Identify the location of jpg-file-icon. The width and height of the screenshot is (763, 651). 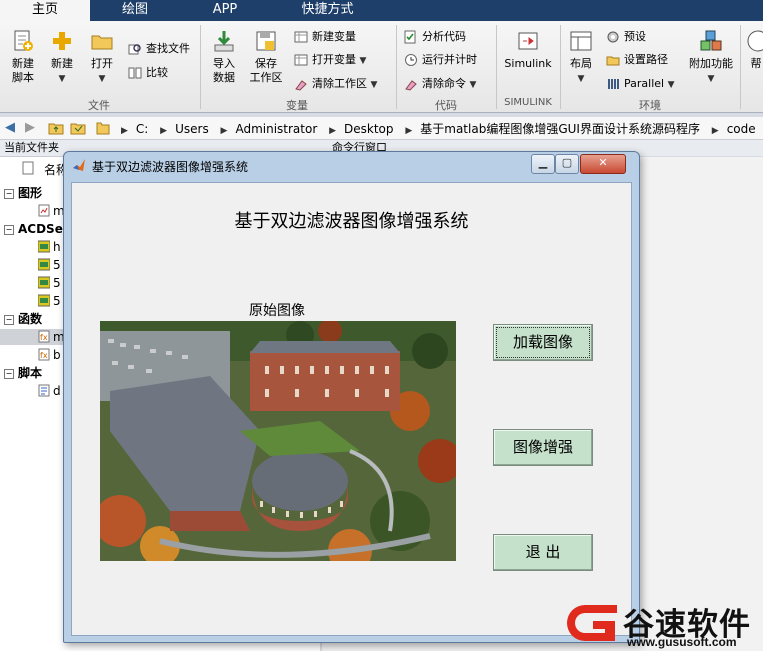
(44, 264).